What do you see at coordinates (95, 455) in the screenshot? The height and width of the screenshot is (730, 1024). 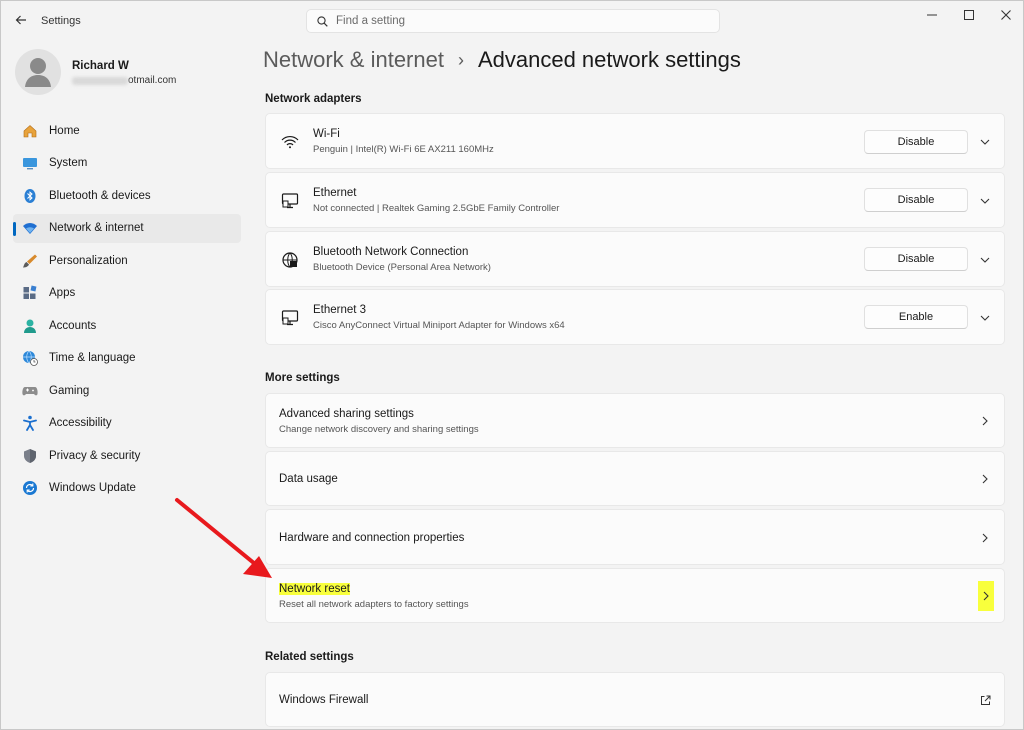 I see `sidebar-item-label: Privacy & security` at bounding box center [95, 455].